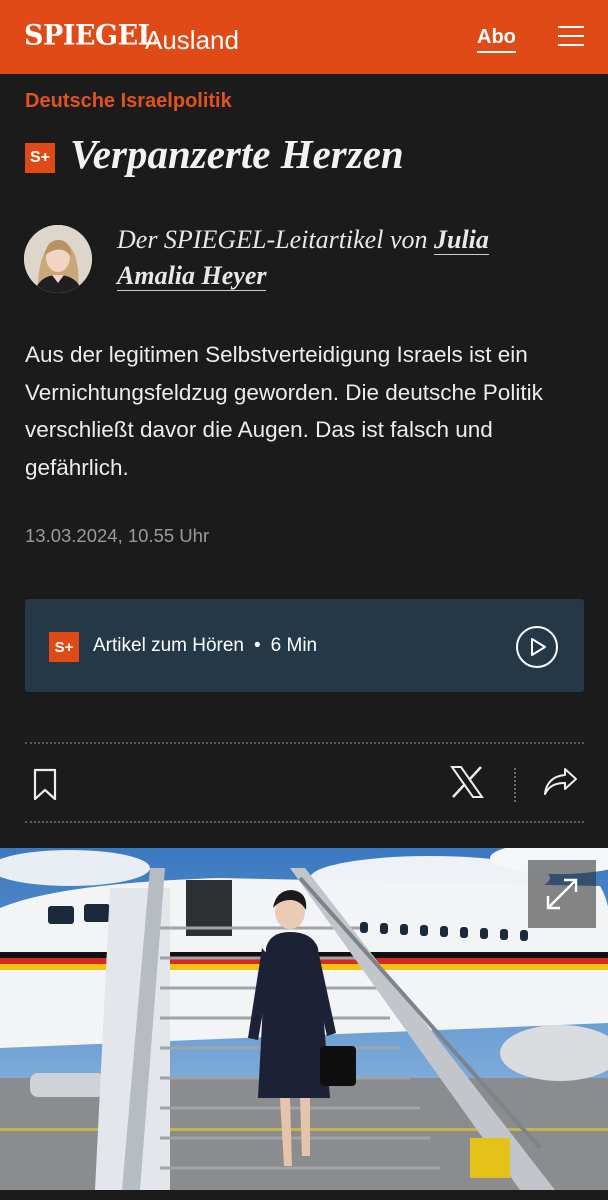 This screenshot has height=1200, width=608. Describe the element at coordinates (467, 782) in the screenshot. I see `x-share-icon` at that location.